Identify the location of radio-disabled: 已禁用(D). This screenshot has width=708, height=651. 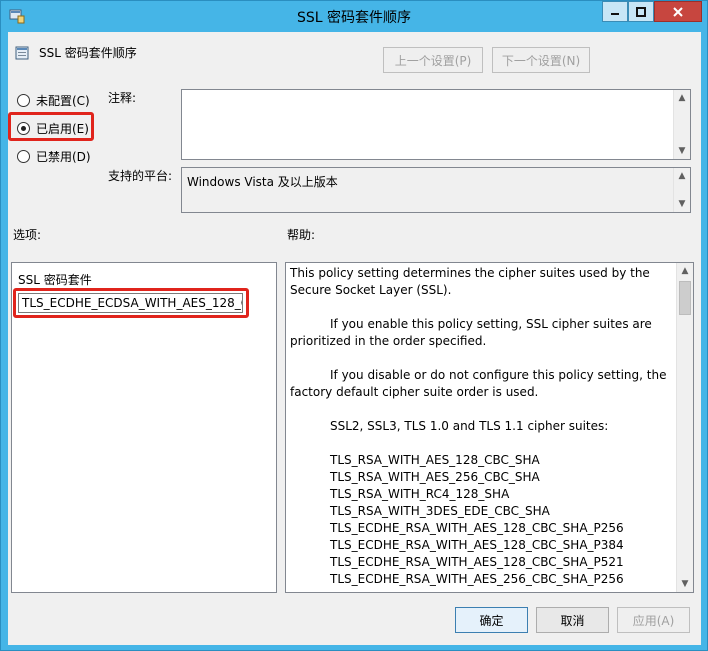
(54, 156).